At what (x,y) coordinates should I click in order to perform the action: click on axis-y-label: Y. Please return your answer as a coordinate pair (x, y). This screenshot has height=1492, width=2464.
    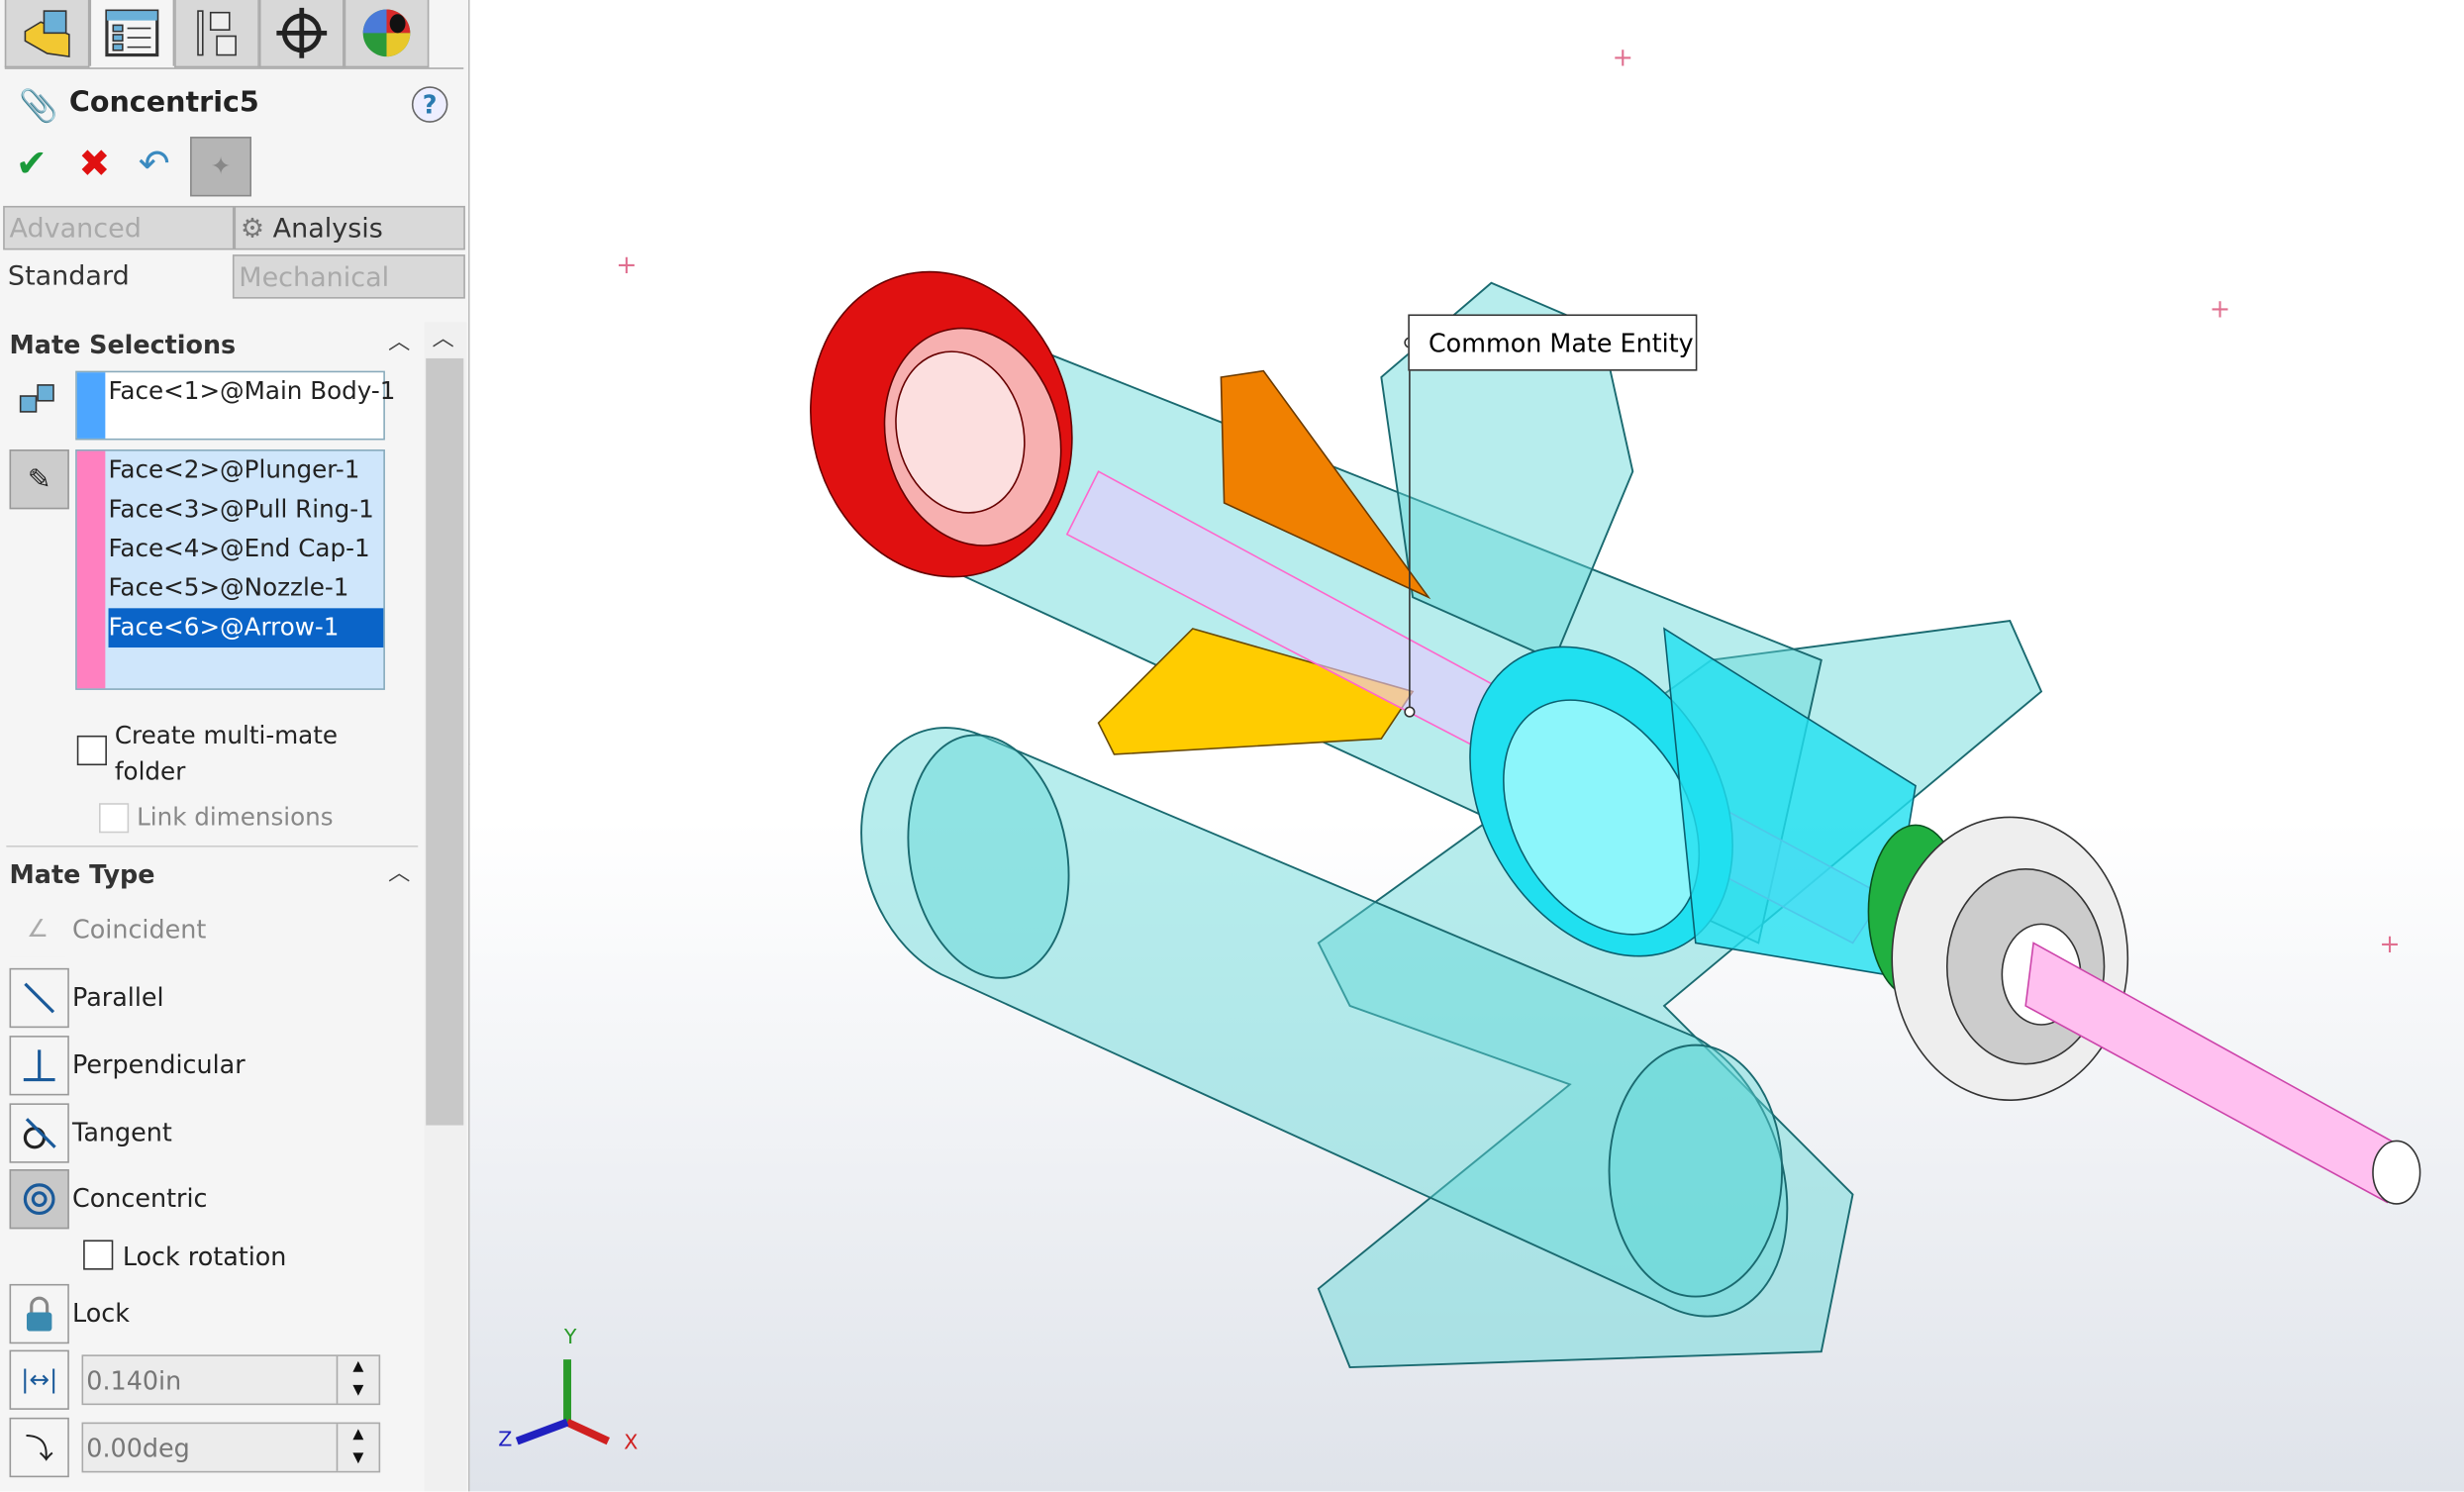
    Looking at the image, I should click on (570, 1336).